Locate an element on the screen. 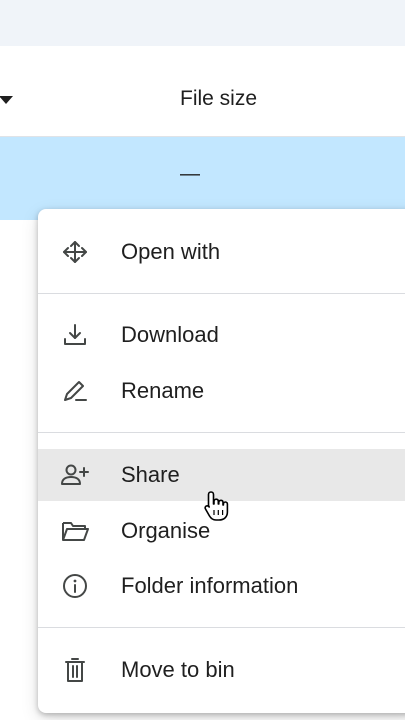 The width and height of the screenshot is (405, 720). menu-item-label: Organise is located at coordinates (166, 530).